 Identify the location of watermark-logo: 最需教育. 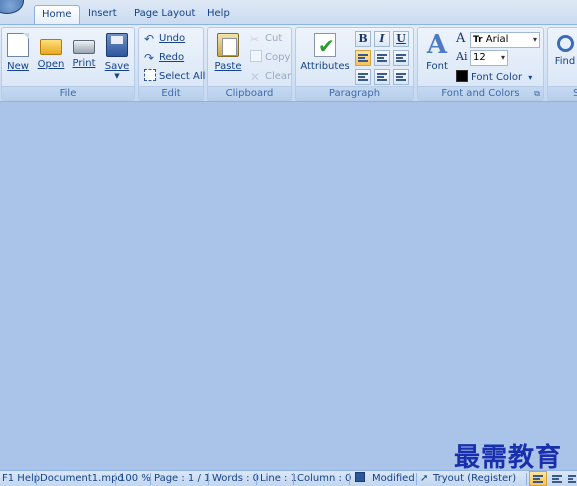
(508, 458).